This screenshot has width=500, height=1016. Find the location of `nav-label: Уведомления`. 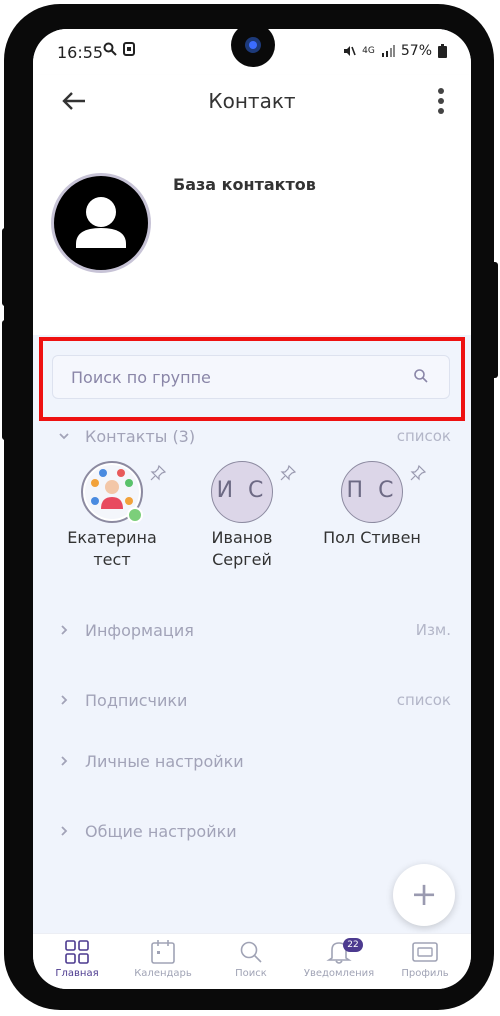

nav-label: Уведомления is located at coordinates (339, 973).